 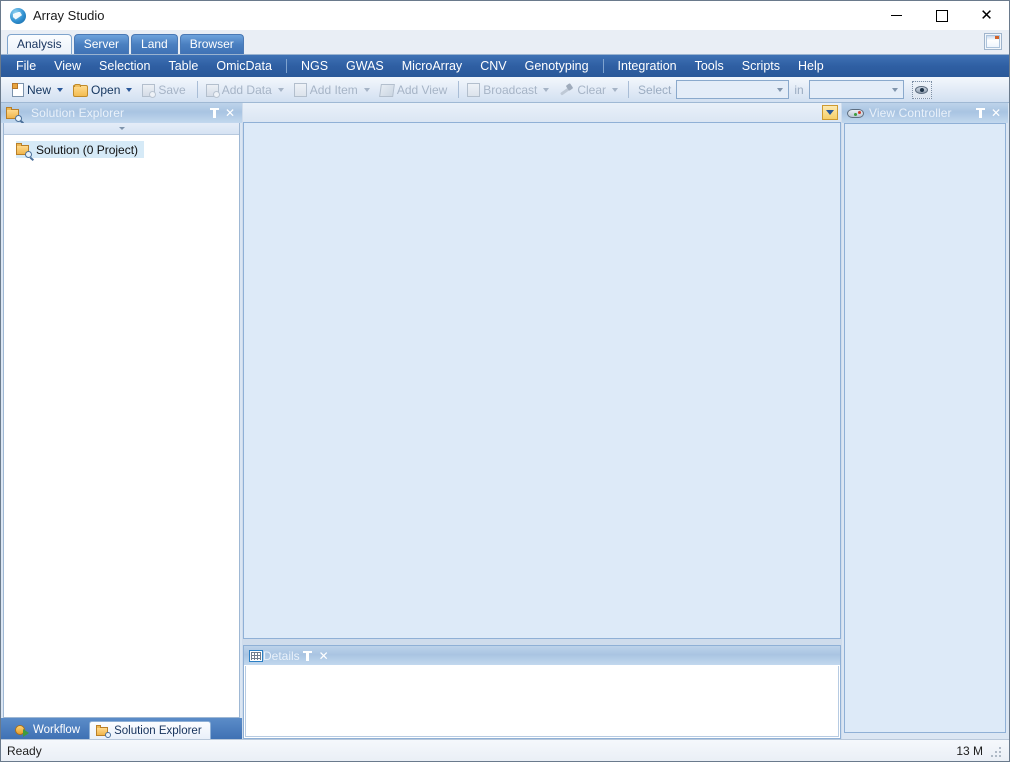 I want to click on solution-explorer-icon, so click(x=14, y=114).